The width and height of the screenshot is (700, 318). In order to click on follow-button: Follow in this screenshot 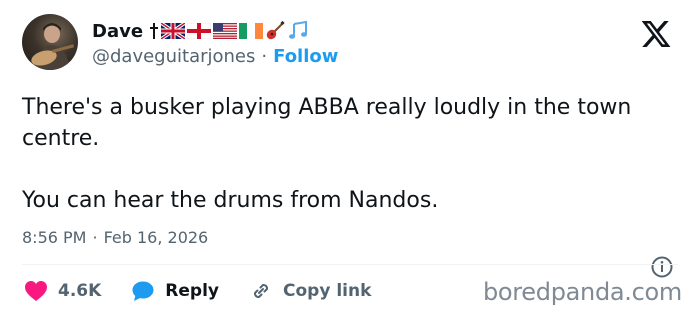, I will do `click(305, 56)`.